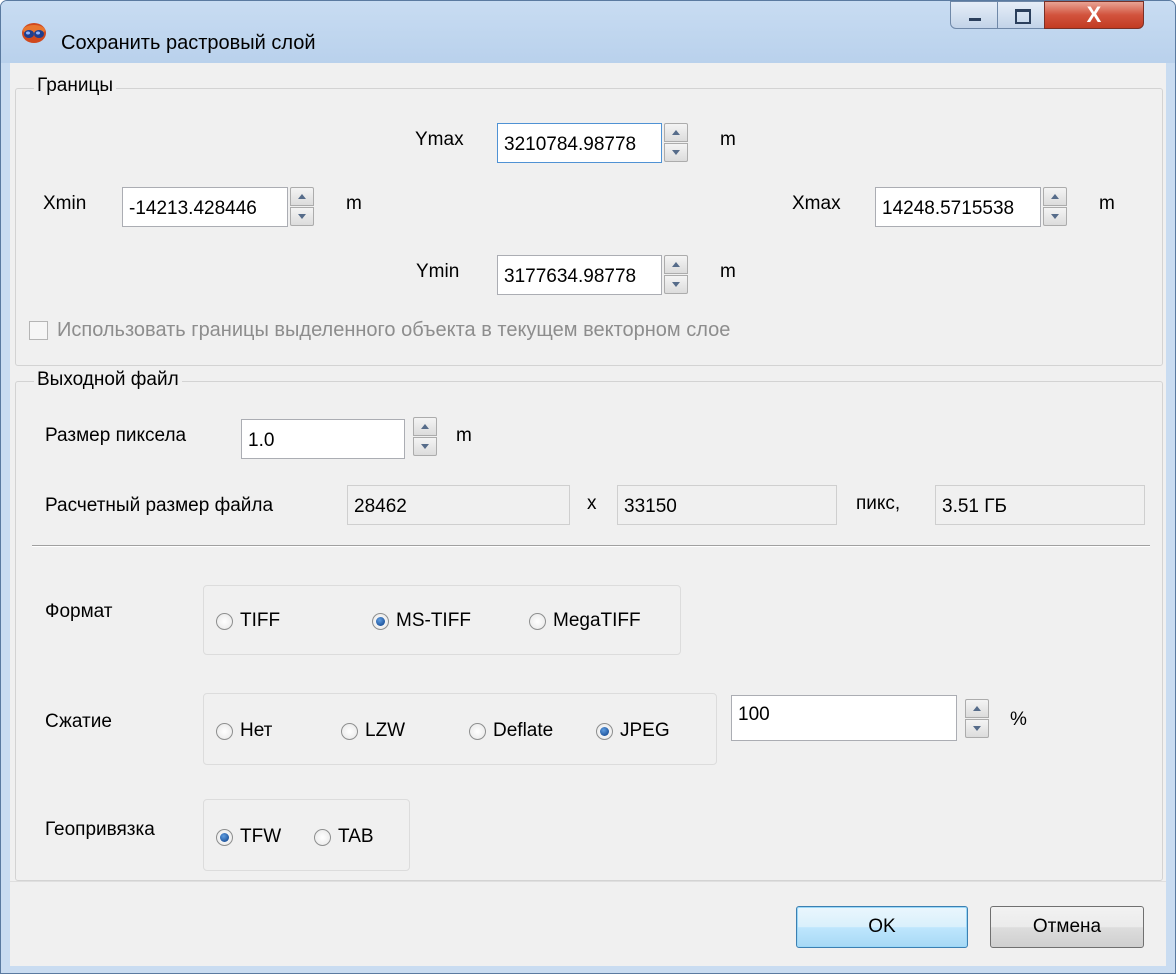 Image resolution: width=1176 pixels, height=974 pixels. I want to click on format-label: Формат, so click(79, 611).